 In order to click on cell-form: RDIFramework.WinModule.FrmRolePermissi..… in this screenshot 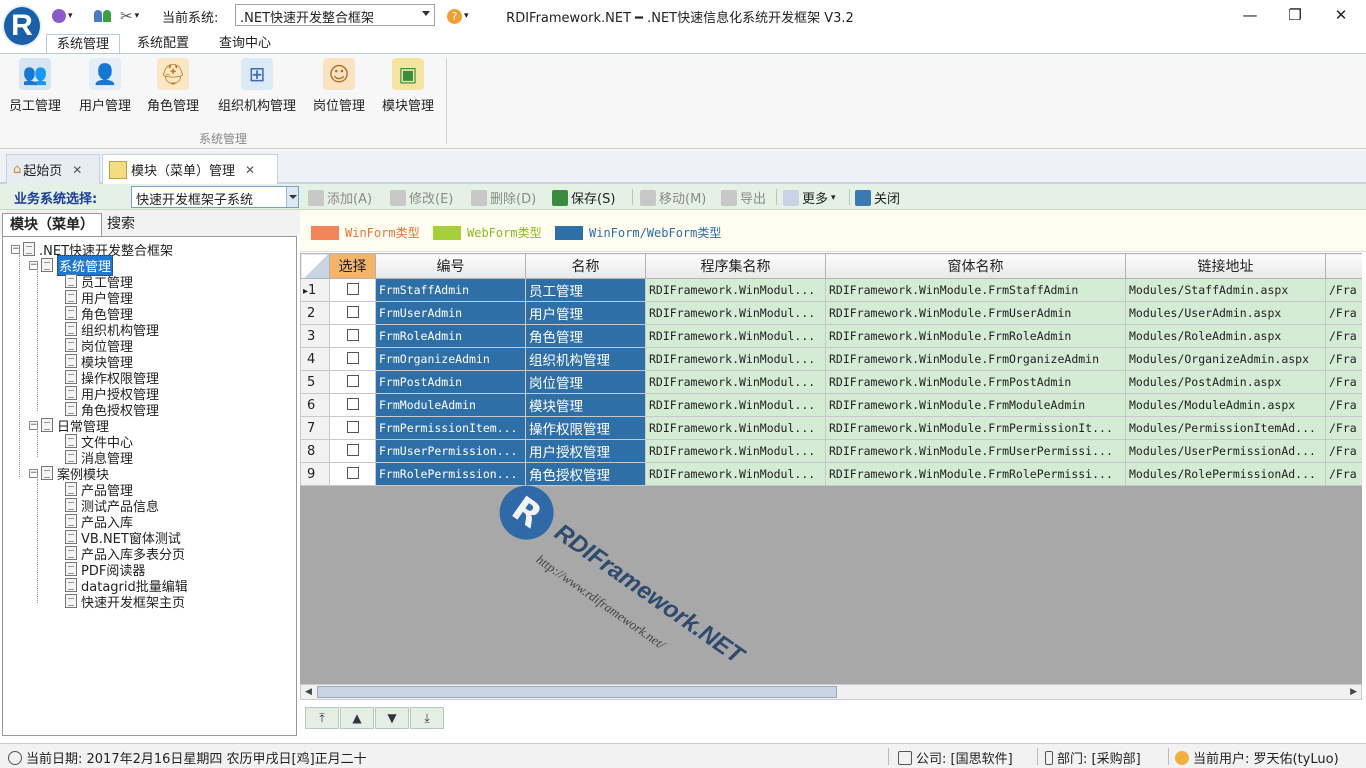, I will do `click(975, 474)`.